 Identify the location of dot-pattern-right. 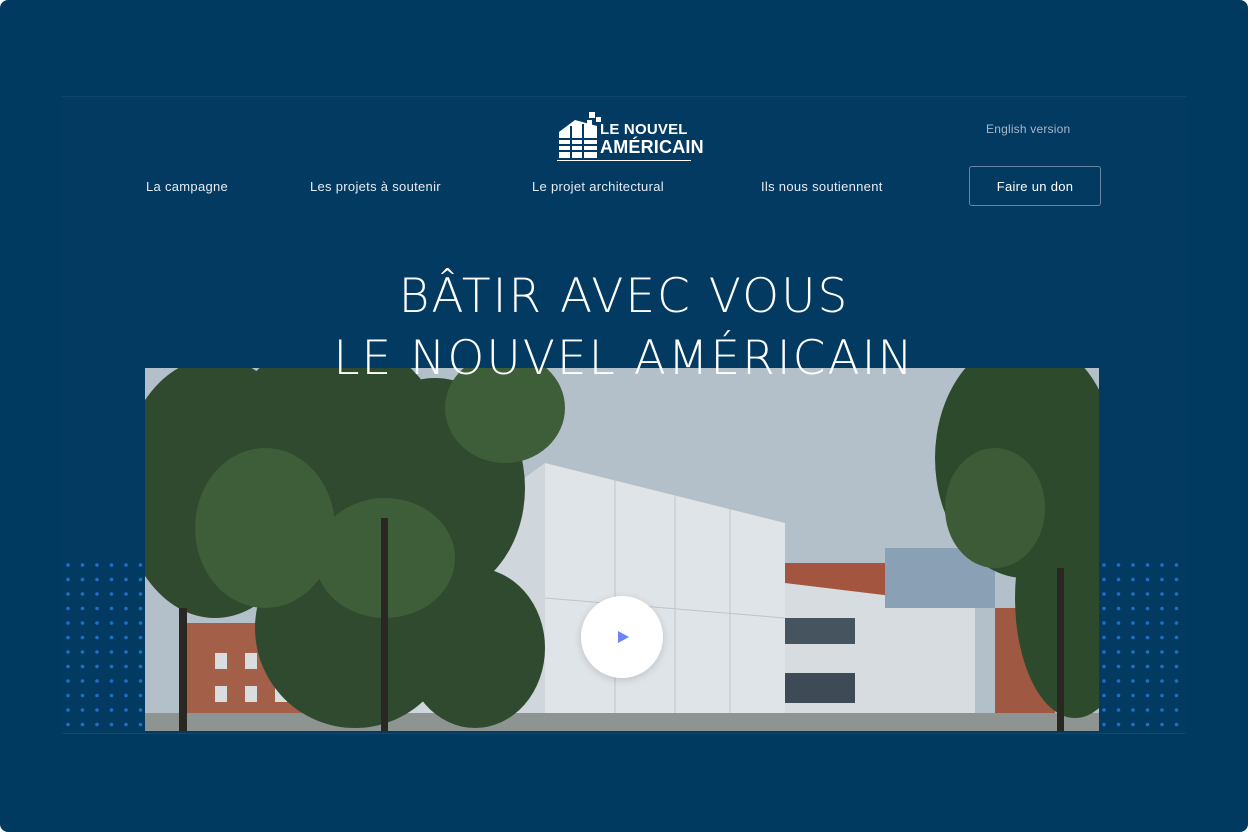
(1143, 646).